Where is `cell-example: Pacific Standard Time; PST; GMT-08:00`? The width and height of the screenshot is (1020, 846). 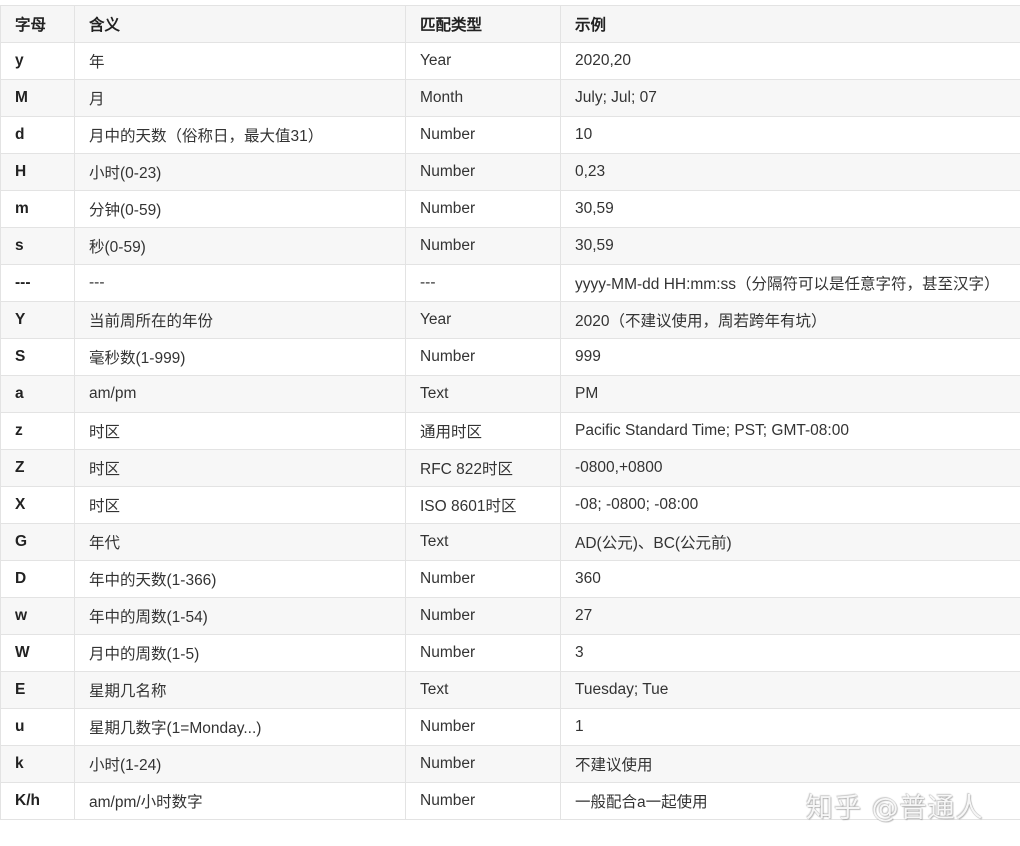
cell-example: Pacific Standard Time; PST; GMT-08:00 is located at coordinates (790, 431).